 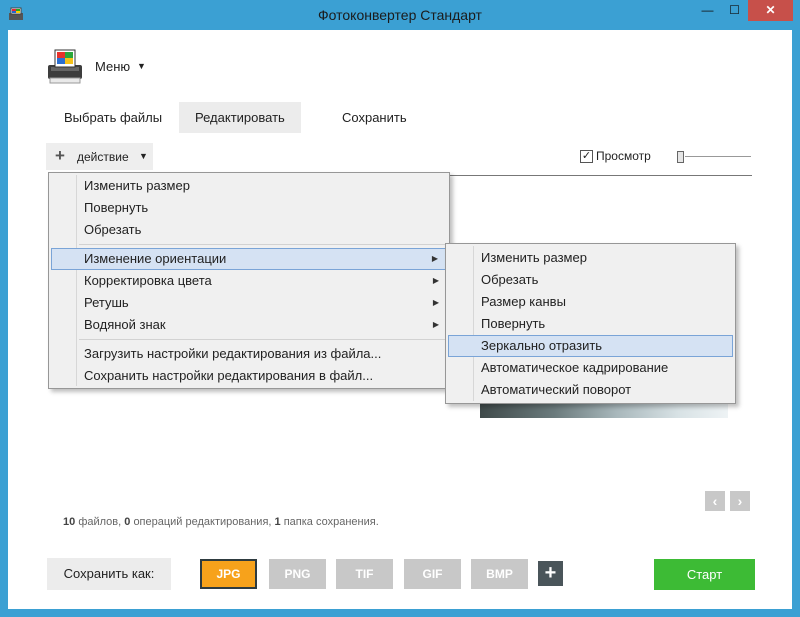 What do you see at coordinates (715, 501) in the screenshot?
I see `chevron-left-icon: ‹` at bounding box center [715, 501].